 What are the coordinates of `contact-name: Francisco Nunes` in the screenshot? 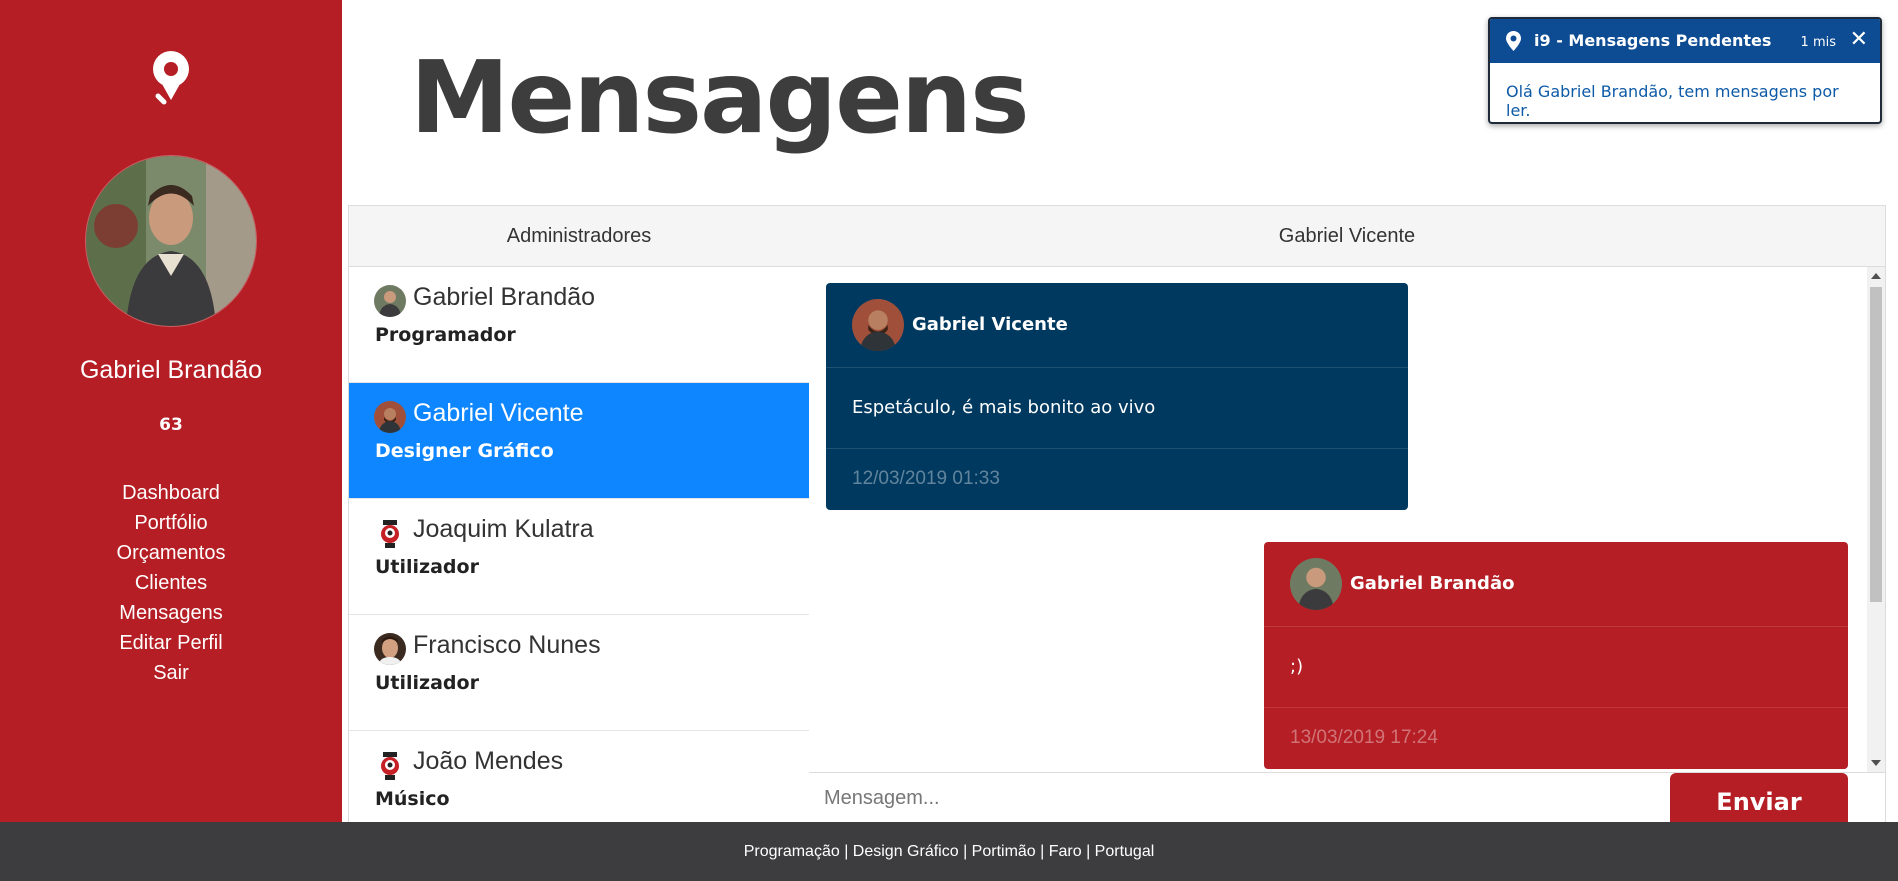 It's located at (507, 645).